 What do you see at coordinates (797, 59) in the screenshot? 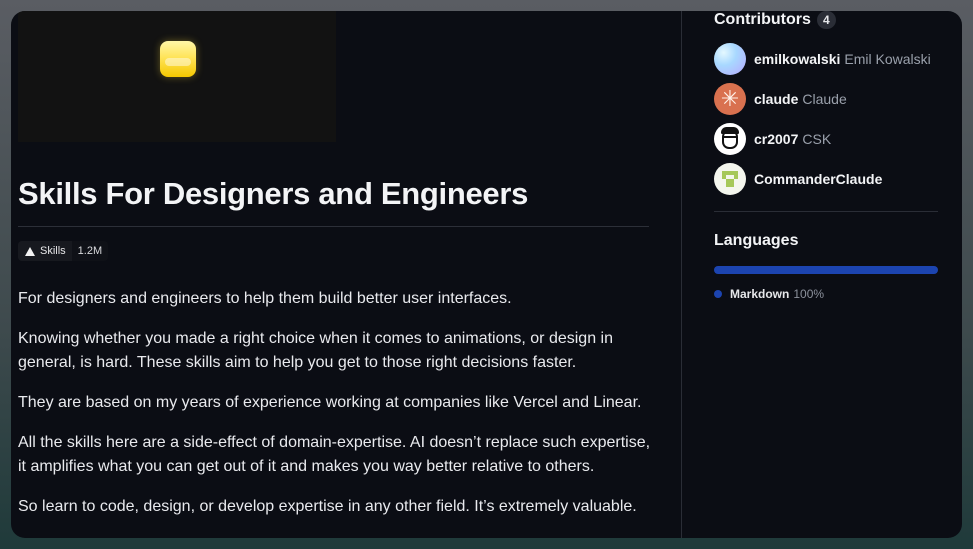
I see `contributor-login: emilkowalski` at bounding box center [797, 59].